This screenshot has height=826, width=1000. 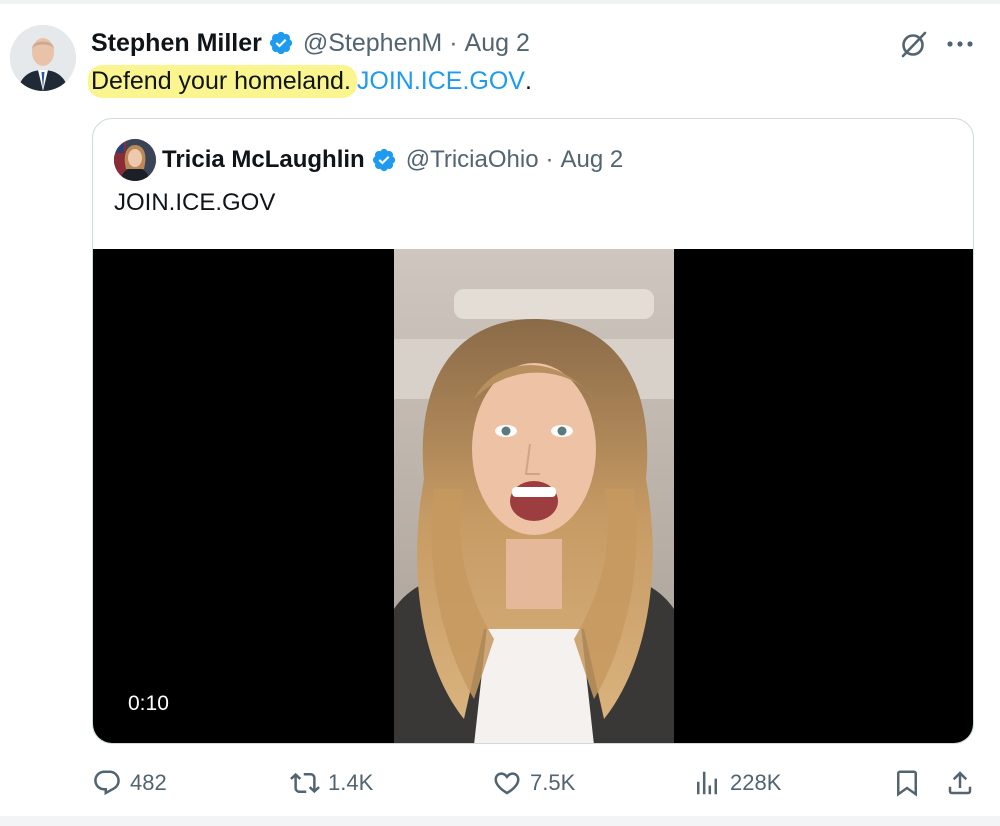 I want to click on share-icon, so click(x=960, y=783).